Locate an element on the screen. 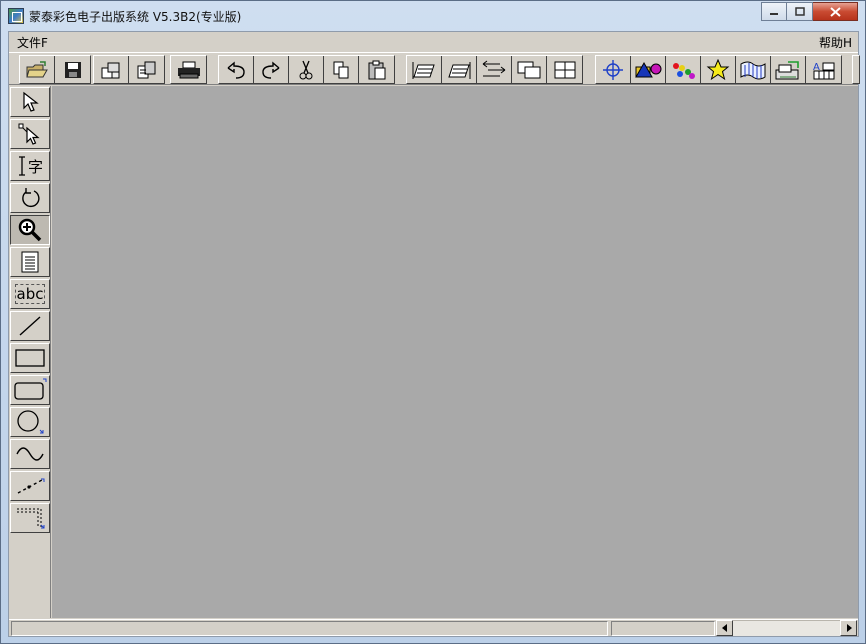  text-grid-icon: A is located at coordinates (823, 70).